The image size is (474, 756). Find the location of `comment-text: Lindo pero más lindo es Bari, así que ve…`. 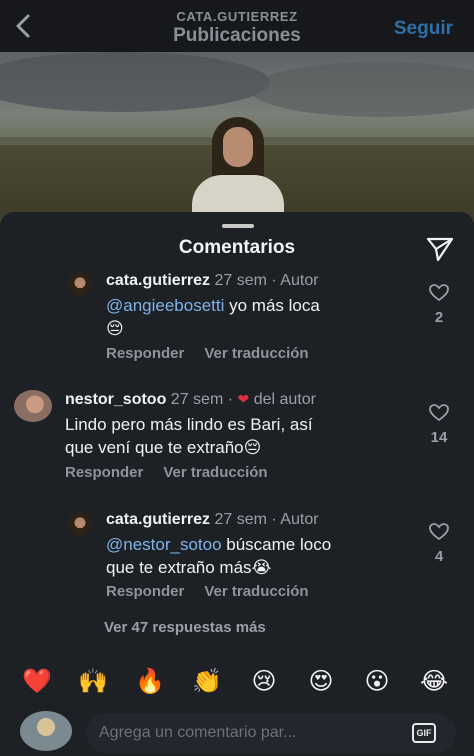

comment-text: Lindo pero más lindo es Bari, así que ve… is located at coordinates (189, 436).